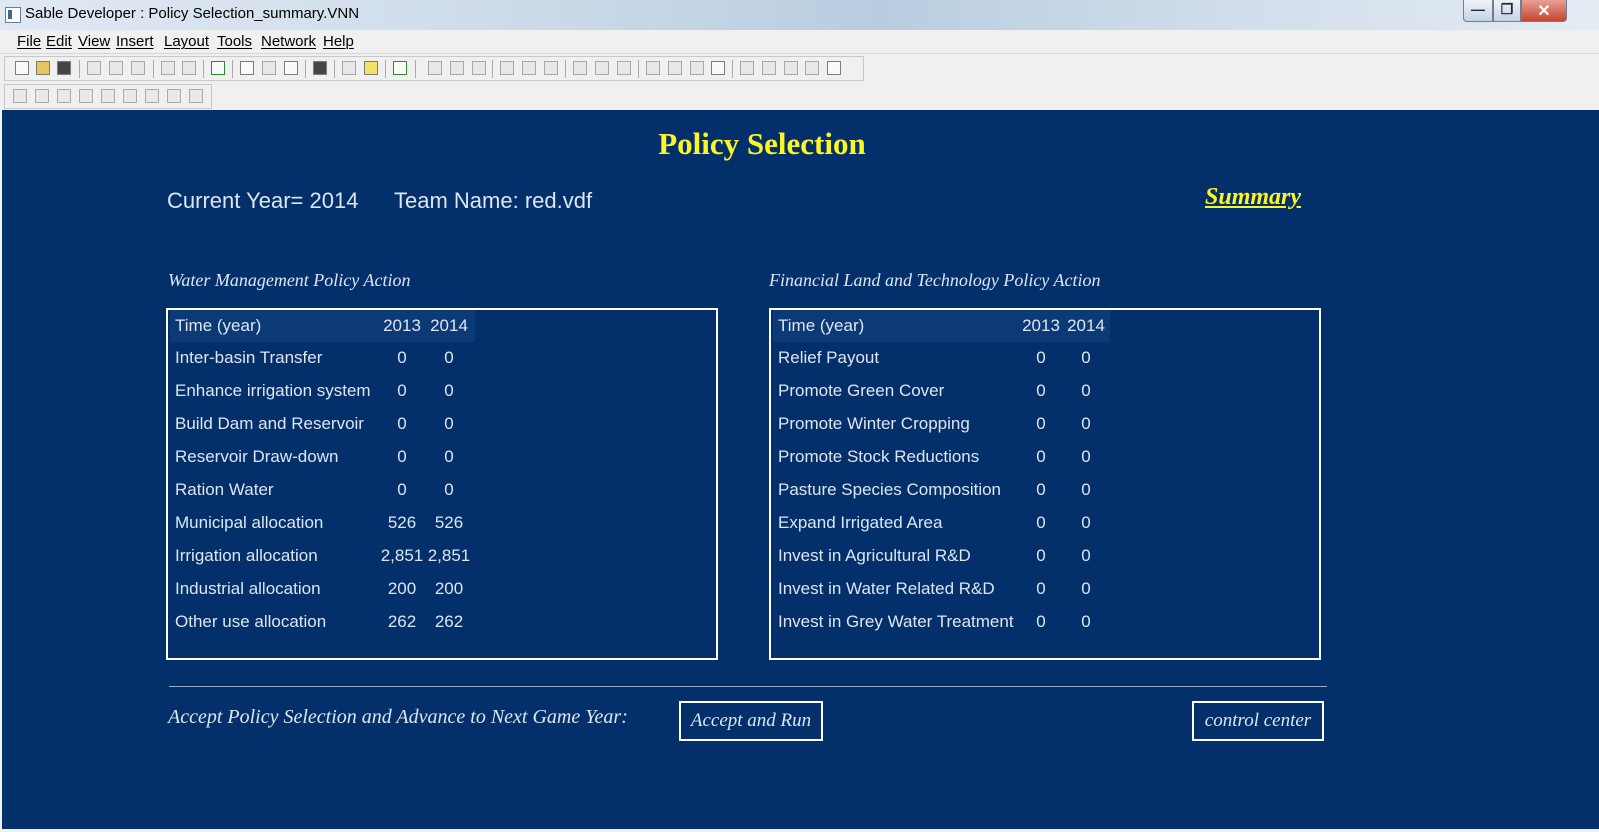  I want to click on minimize-button: —, so click(1478, 11).